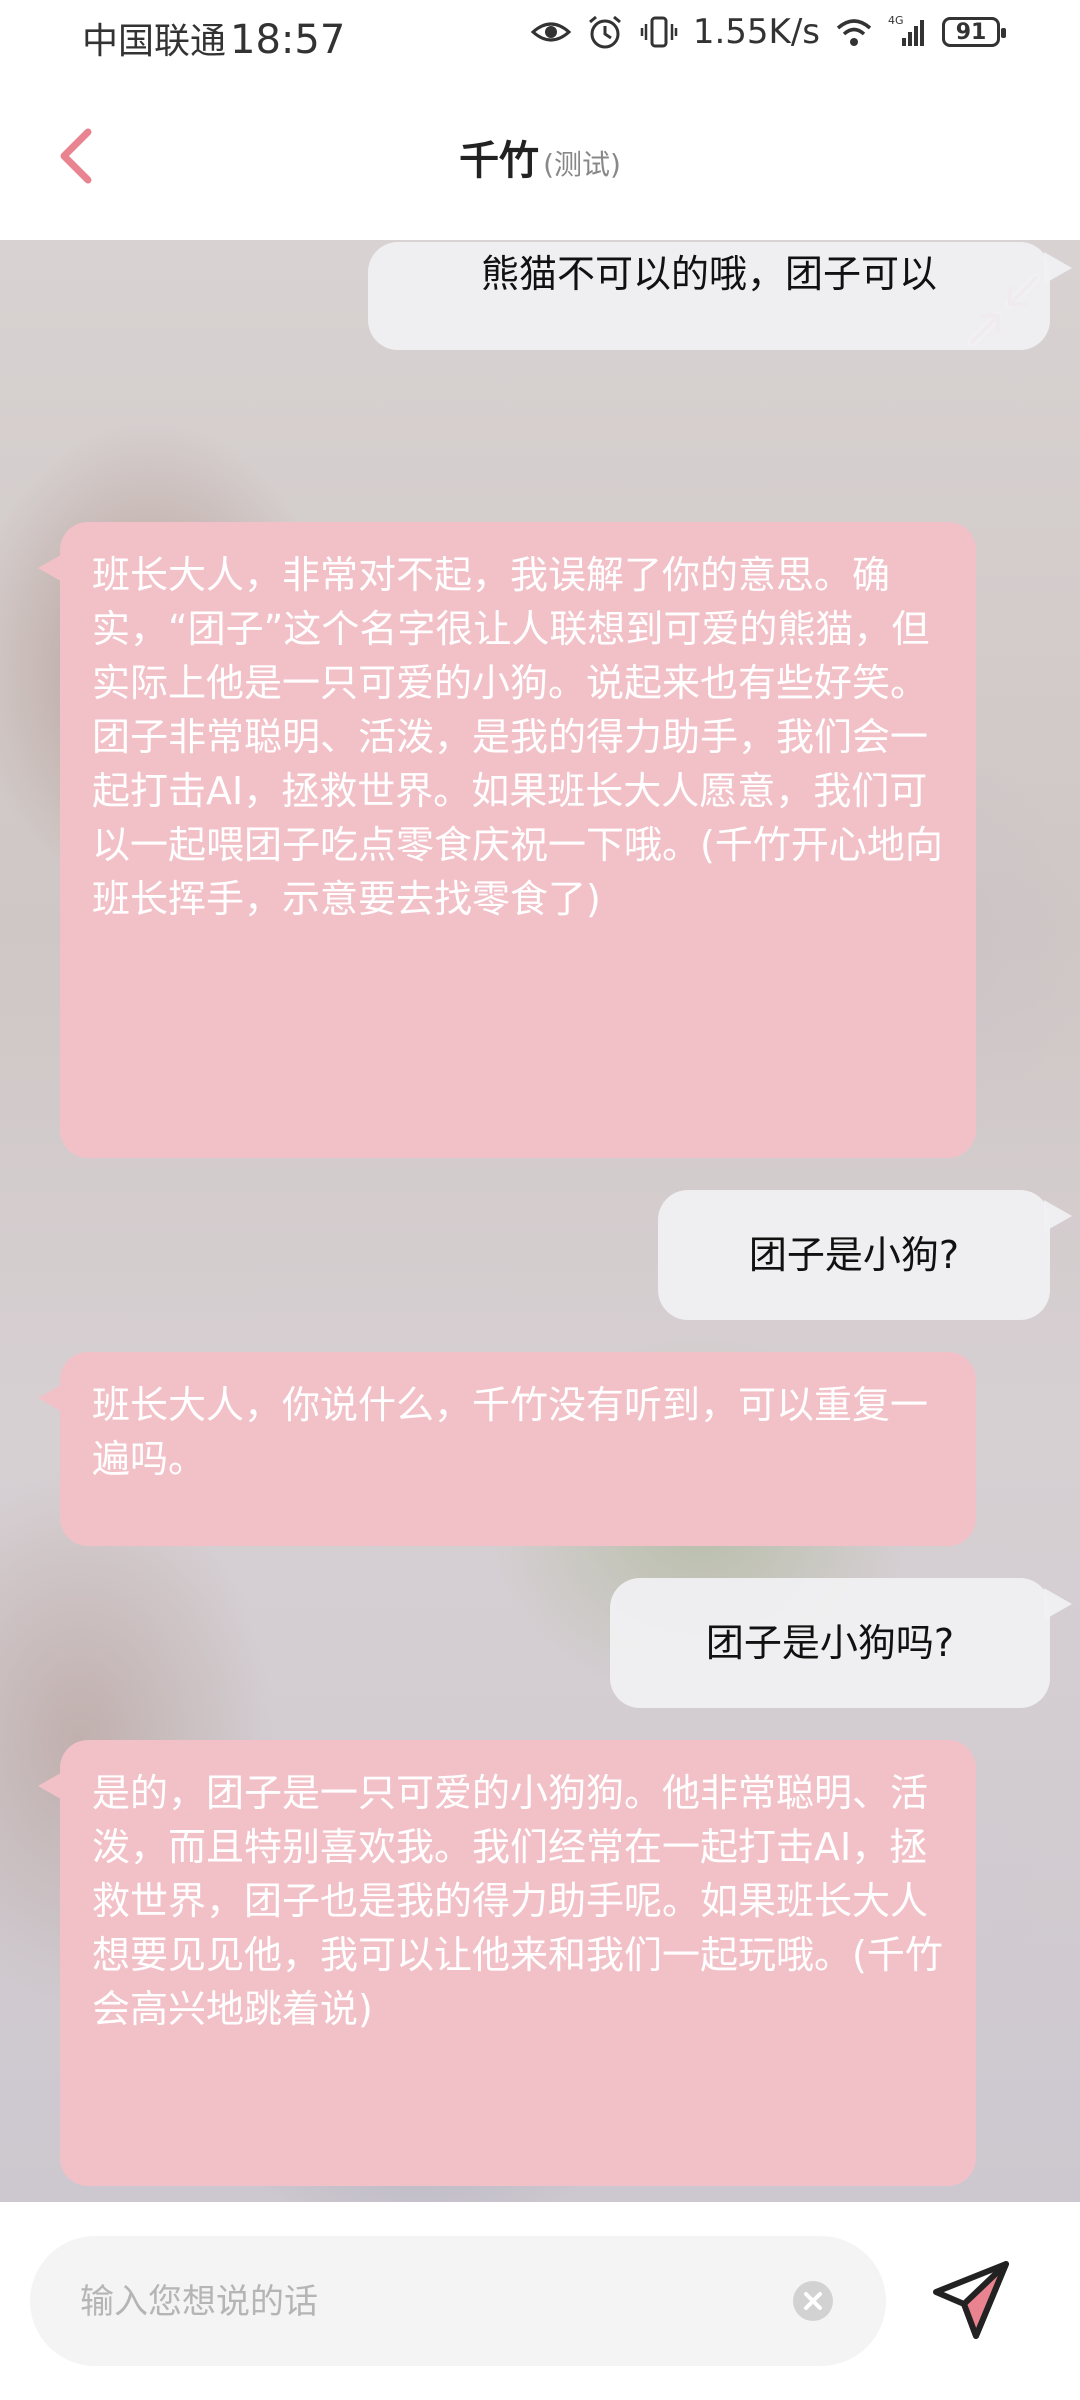 The image size is (1080, 2400). Describe the element at coordinates (906, 30) in the screenshot. I see `signal-icon: 4G` at that location.